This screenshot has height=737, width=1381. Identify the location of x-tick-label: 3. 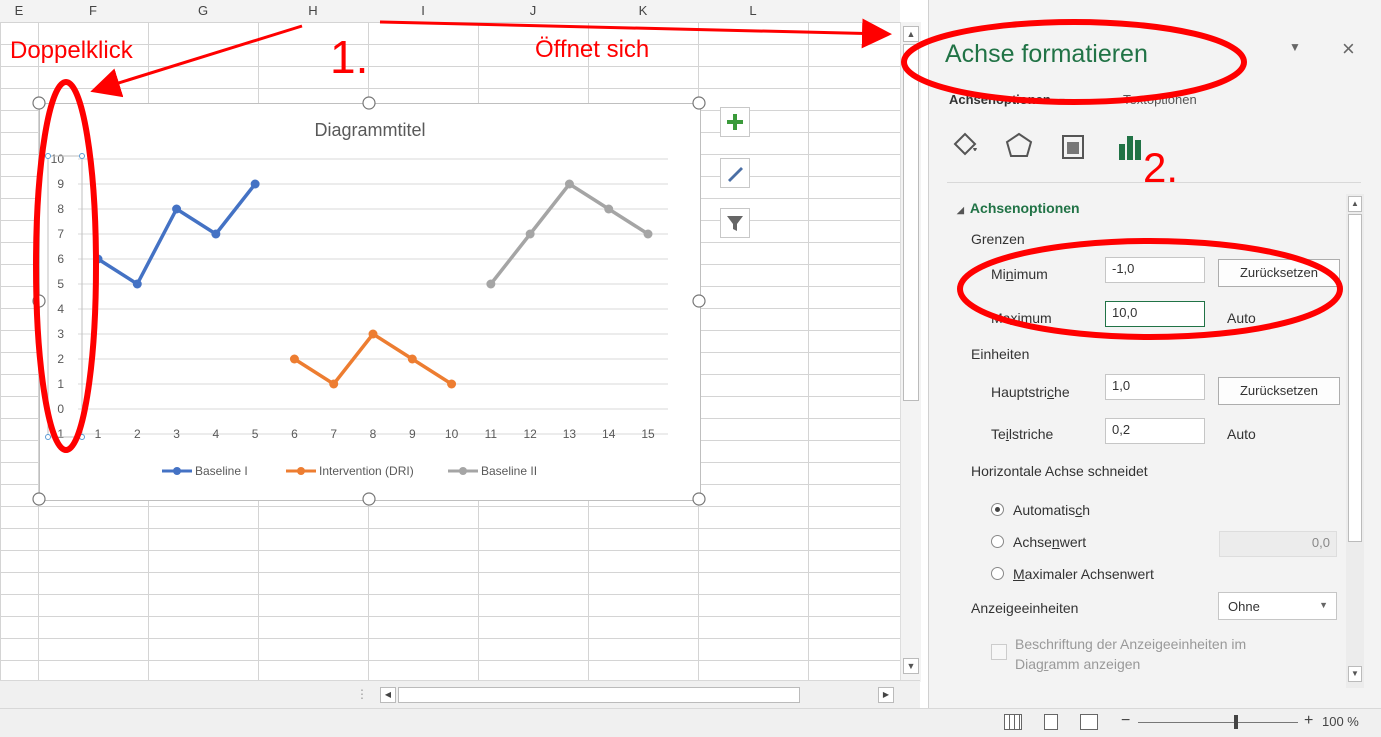
(176, 434).